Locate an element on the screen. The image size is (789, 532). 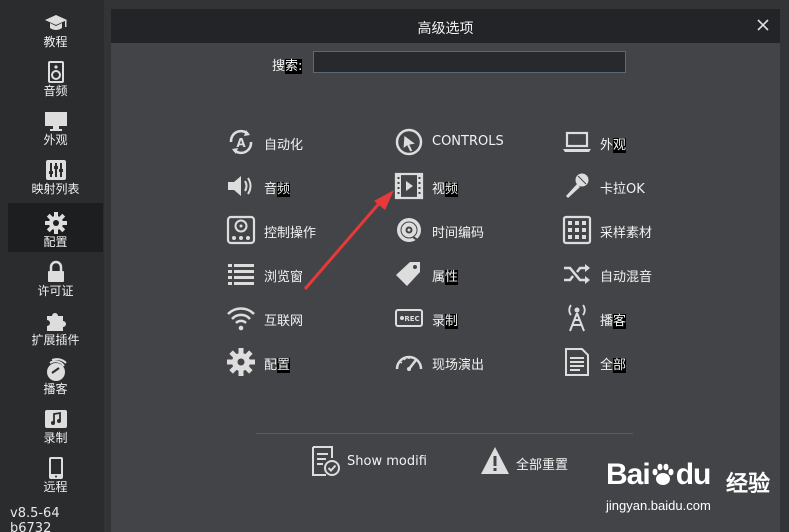
laptop-icon is located at coordinates (577, 142).